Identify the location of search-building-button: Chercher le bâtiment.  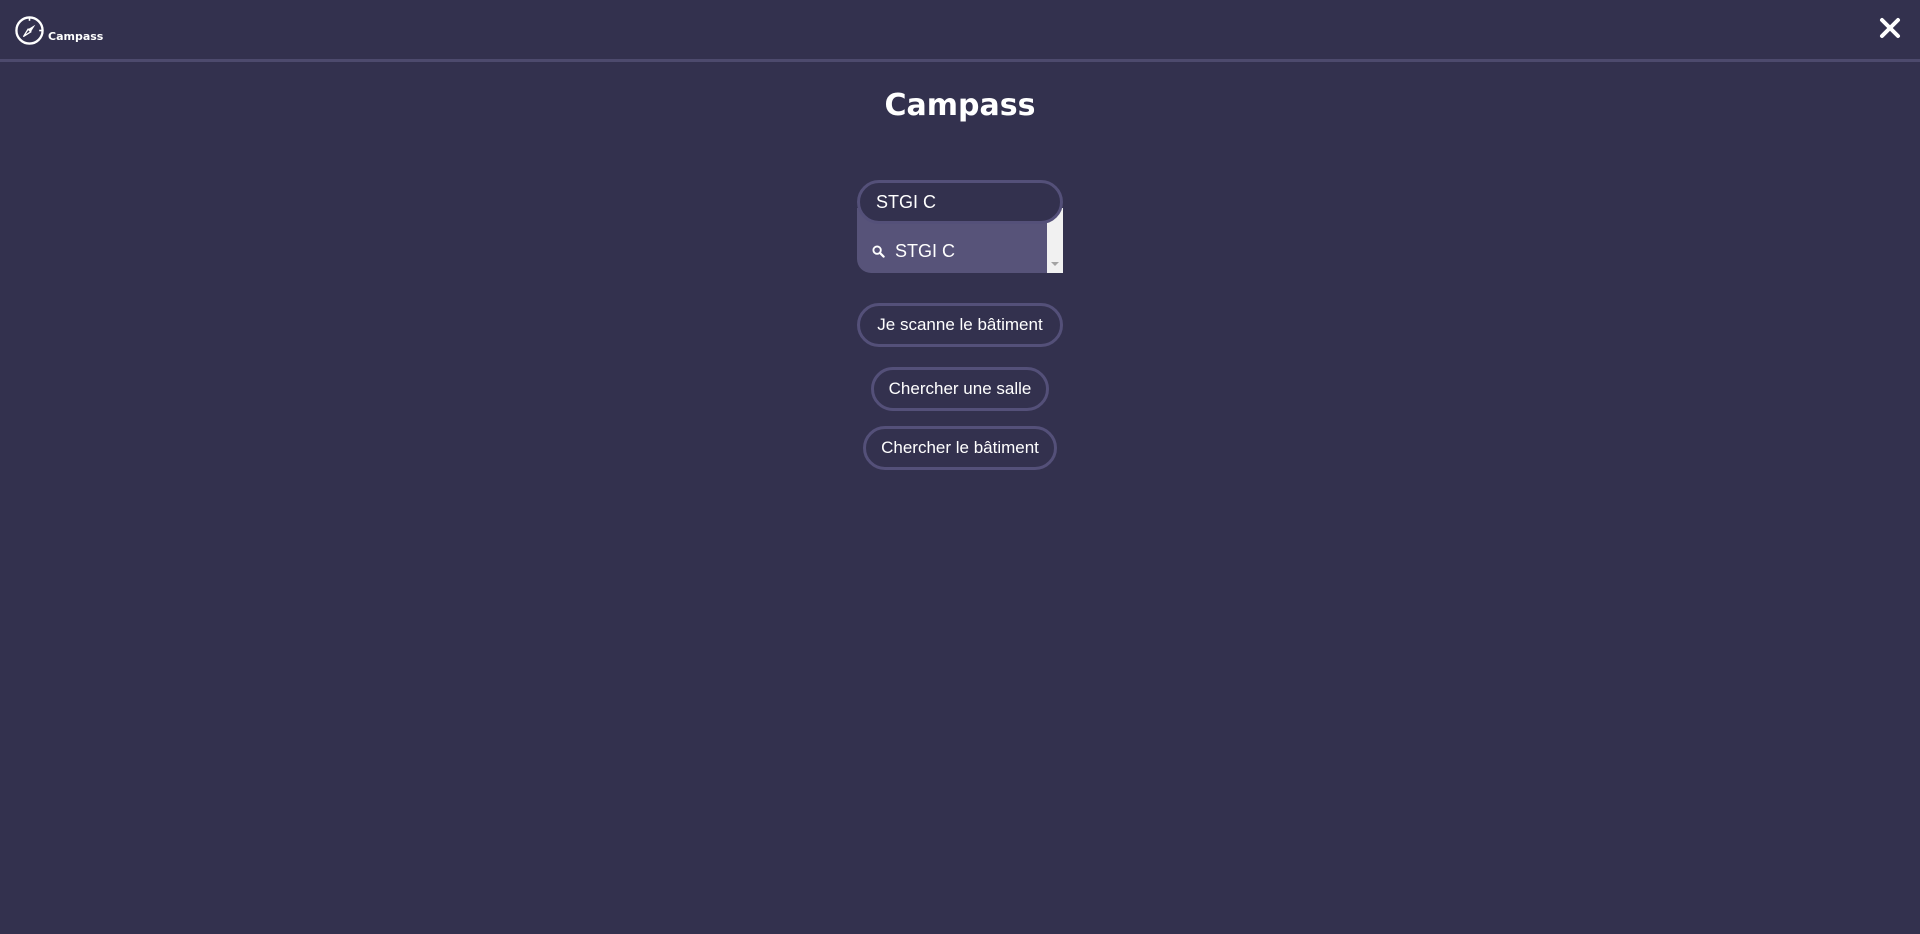
(960, 448).